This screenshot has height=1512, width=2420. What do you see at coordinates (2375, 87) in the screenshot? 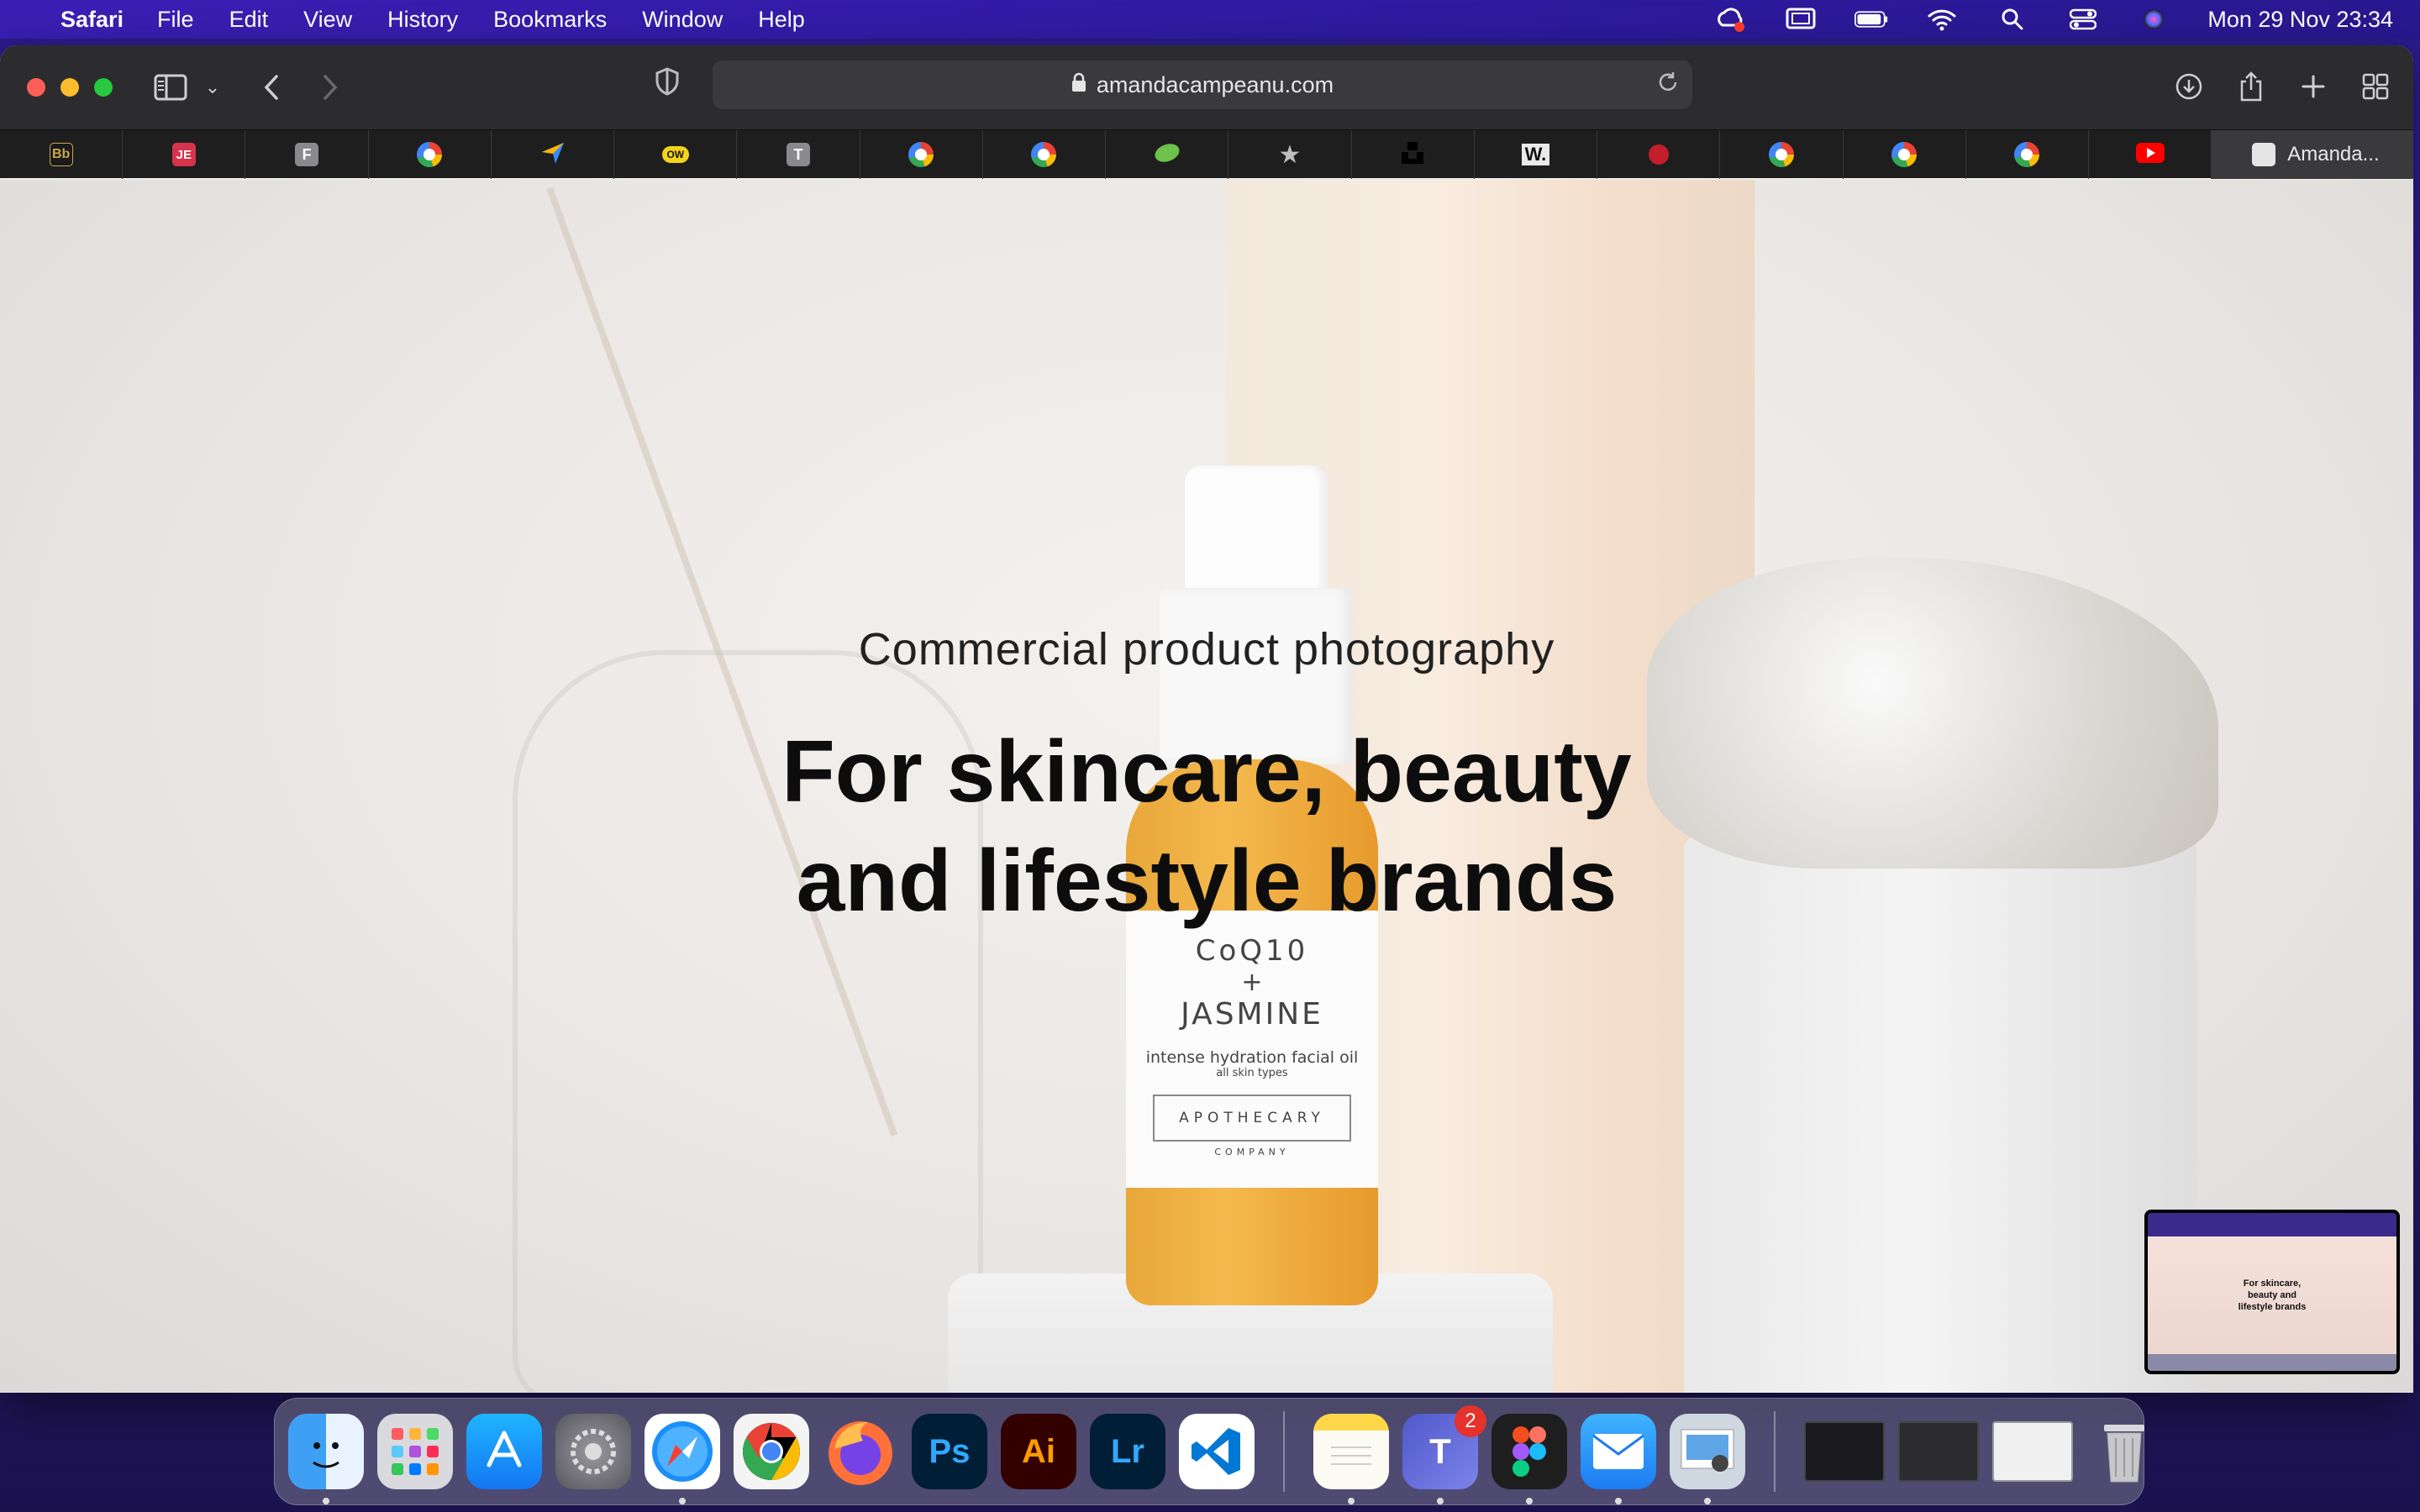
I see `tab-overview-icon` at bounding box center [2375, 87].